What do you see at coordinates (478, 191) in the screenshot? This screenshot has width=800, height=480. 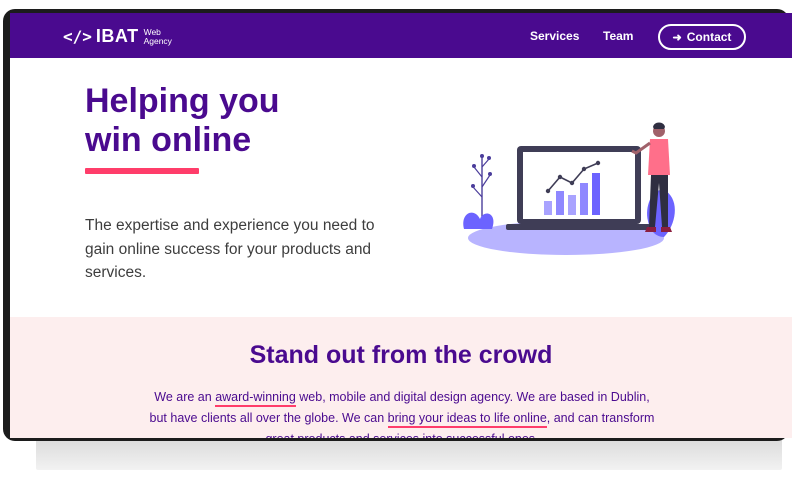 I see `plant-icon` at bounding box center [478, 191].